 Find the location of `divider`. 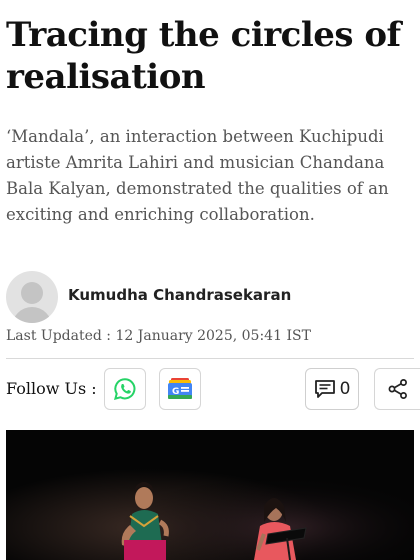

divider is located at coordinates (210, 358).